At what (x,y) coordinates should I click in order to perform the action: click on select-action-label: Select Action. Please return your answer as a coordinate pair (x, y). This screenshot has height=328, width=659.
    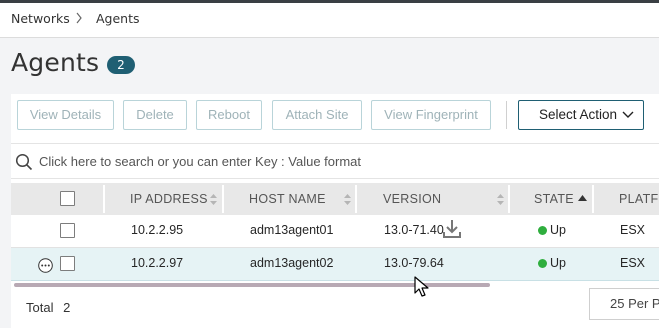
    Looking at the image, I should click on (578, 114).